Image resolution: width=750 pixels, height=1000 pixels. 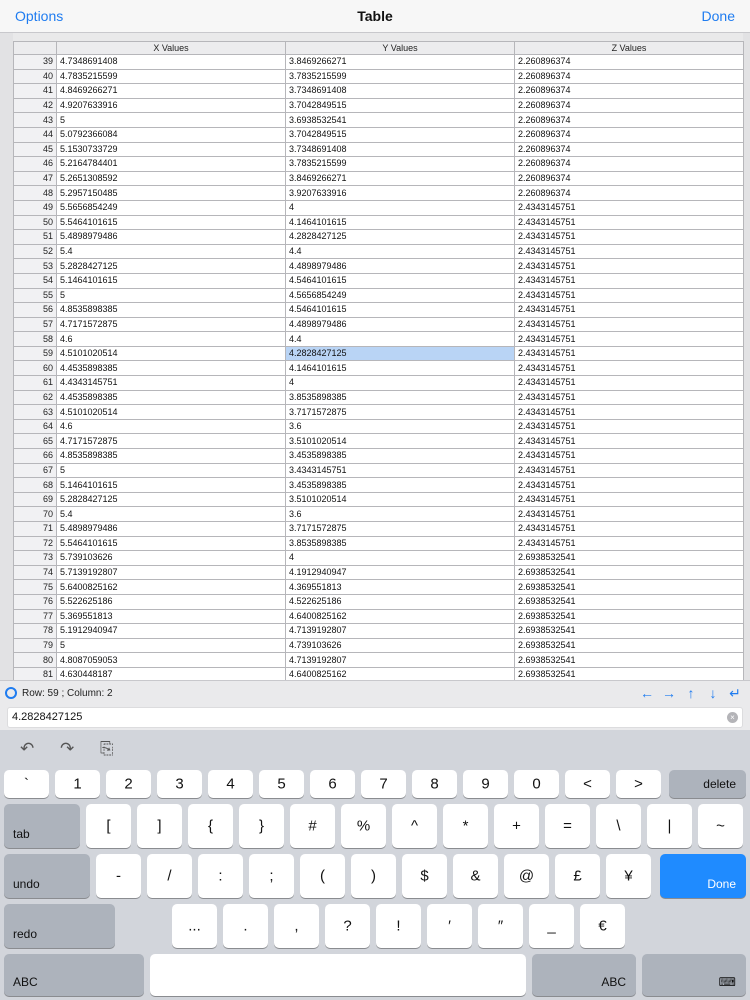 What do you see at coordinates (35, 412) in the screenshot?
I see `row-number-cell: 63` at bounding box center [35, 412].